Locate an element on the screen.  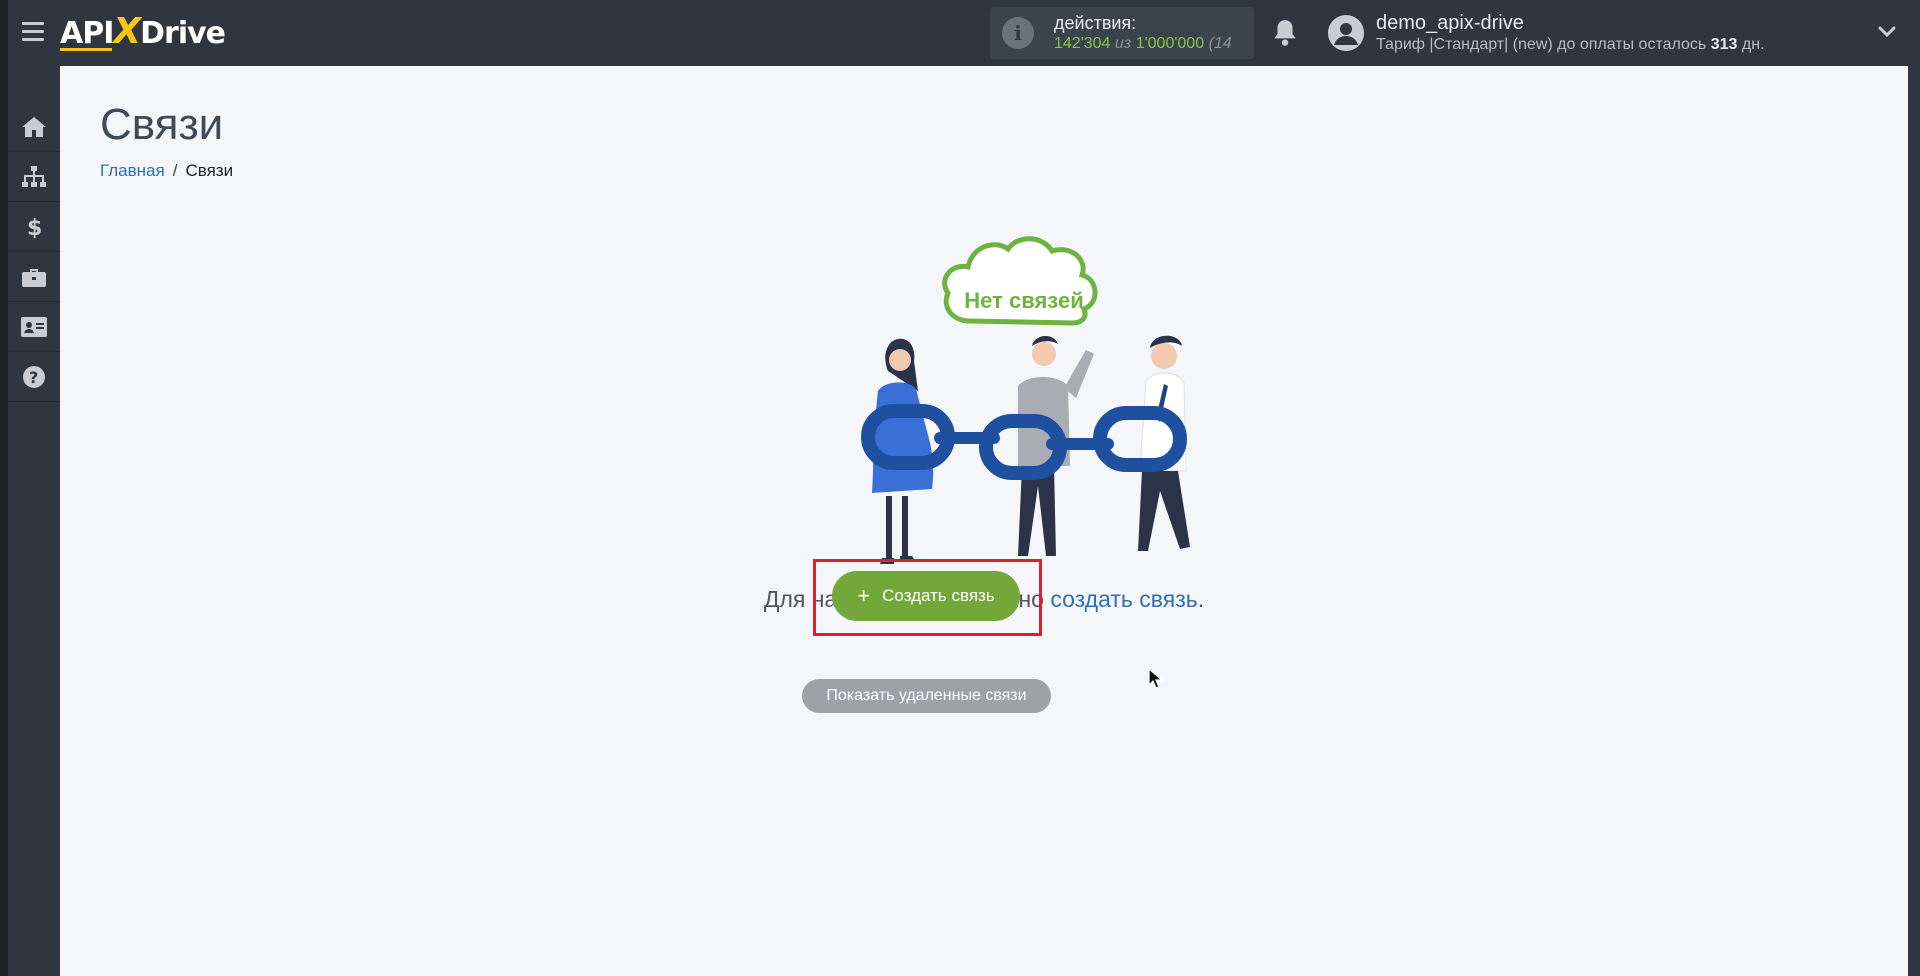
actions-total: 1'000'000 is located at coordinates (1170, 43).